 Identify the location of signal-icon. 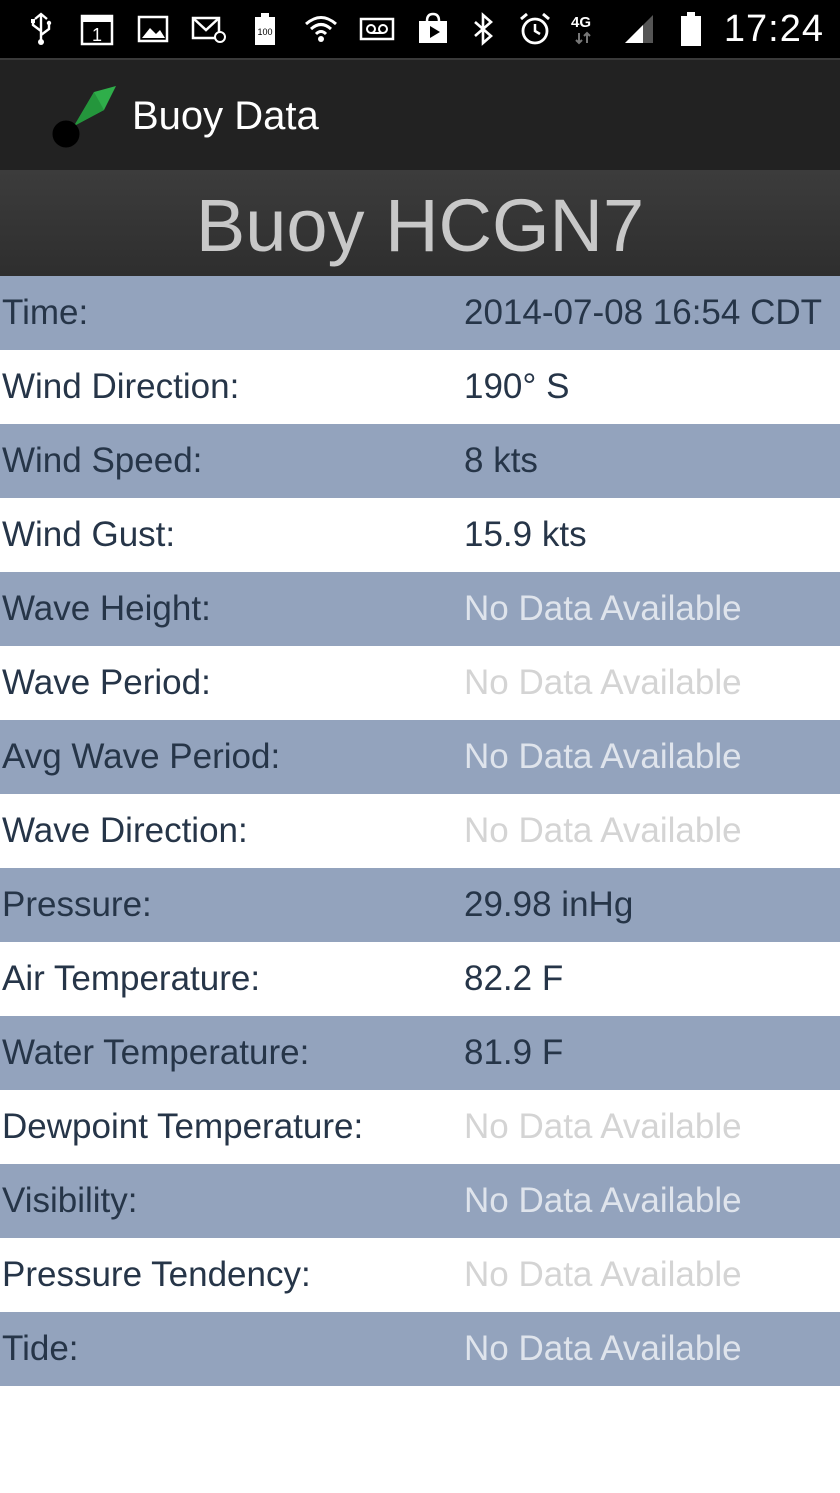
(639, 29).